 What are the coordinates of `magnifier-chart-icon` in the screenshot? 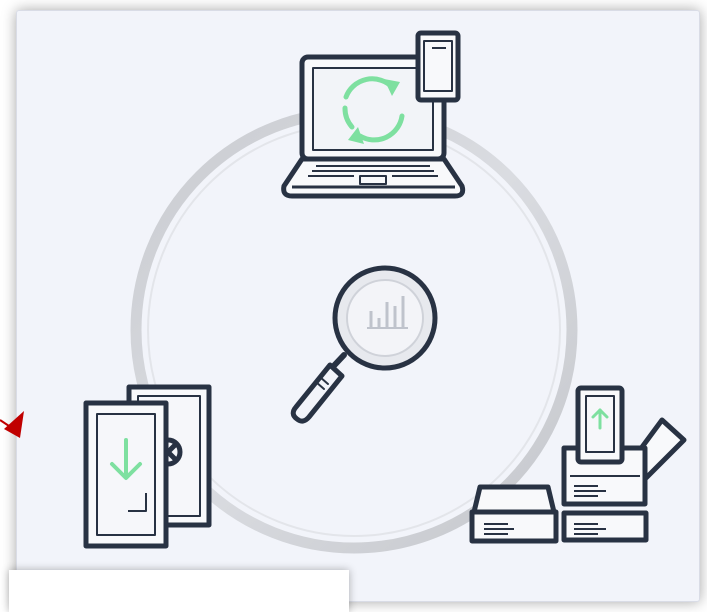 It's located at (364, 344).